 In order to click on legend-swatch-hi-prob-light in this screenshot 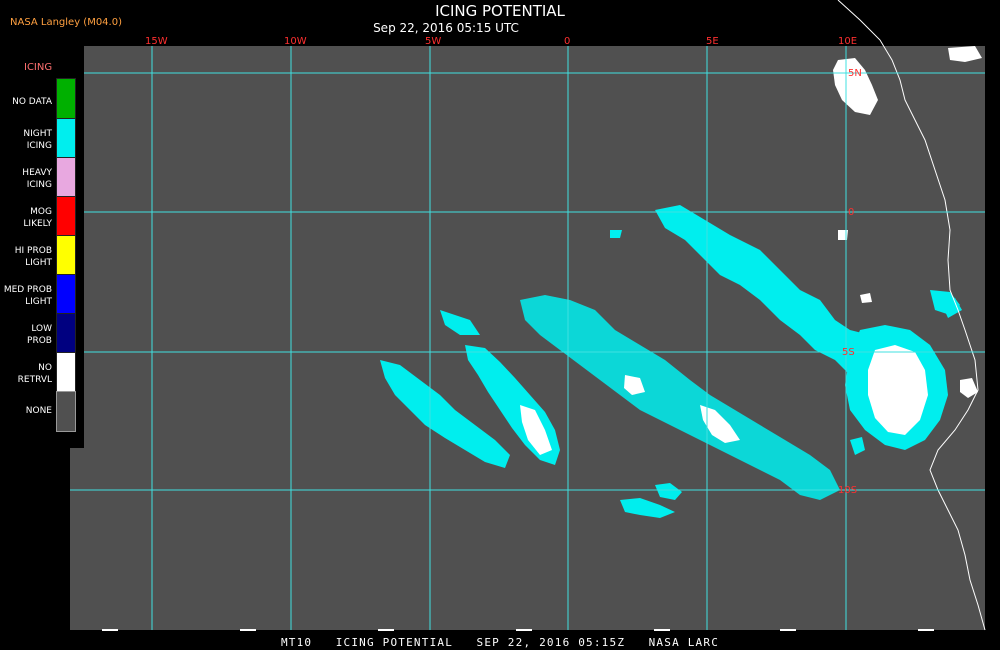, I will do `click(66, 255)`.